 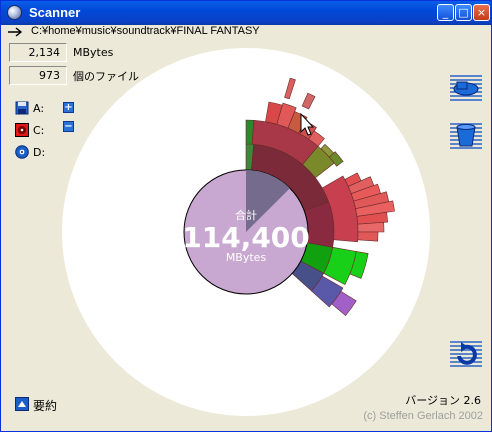 What do you see at coordinates (45, 405) in the screenshot?
I see `summary-link: 要約` at bounding box center [45, 405].